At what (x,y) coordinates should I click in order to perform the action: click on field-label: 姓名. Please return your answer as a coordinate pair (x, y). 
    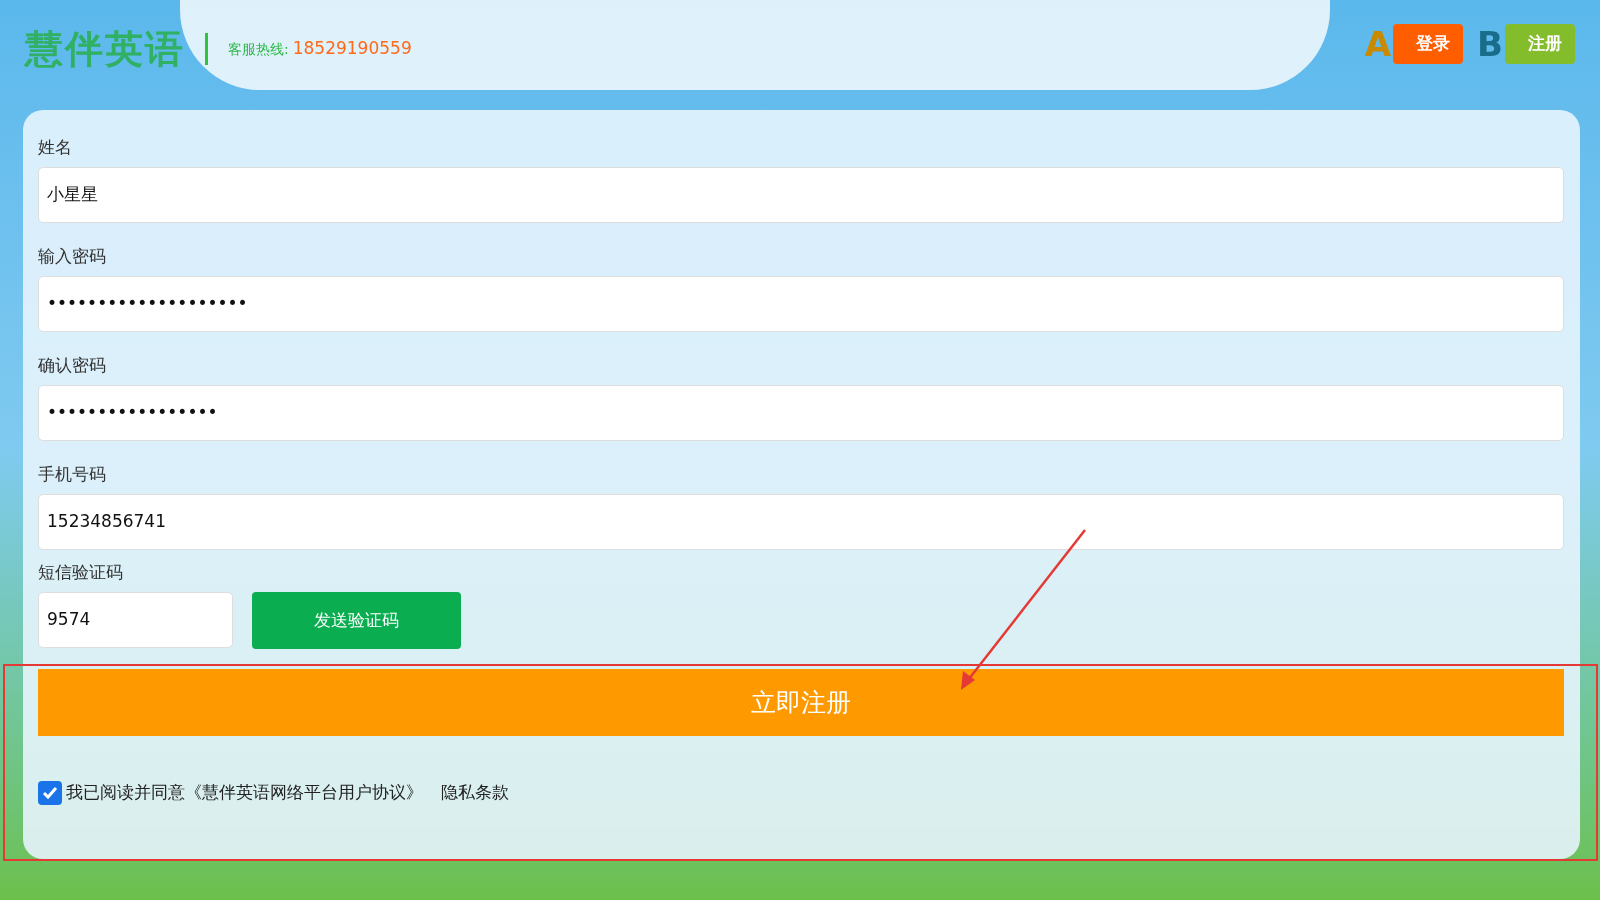
    Looking at the image, I should click on (55, 147).